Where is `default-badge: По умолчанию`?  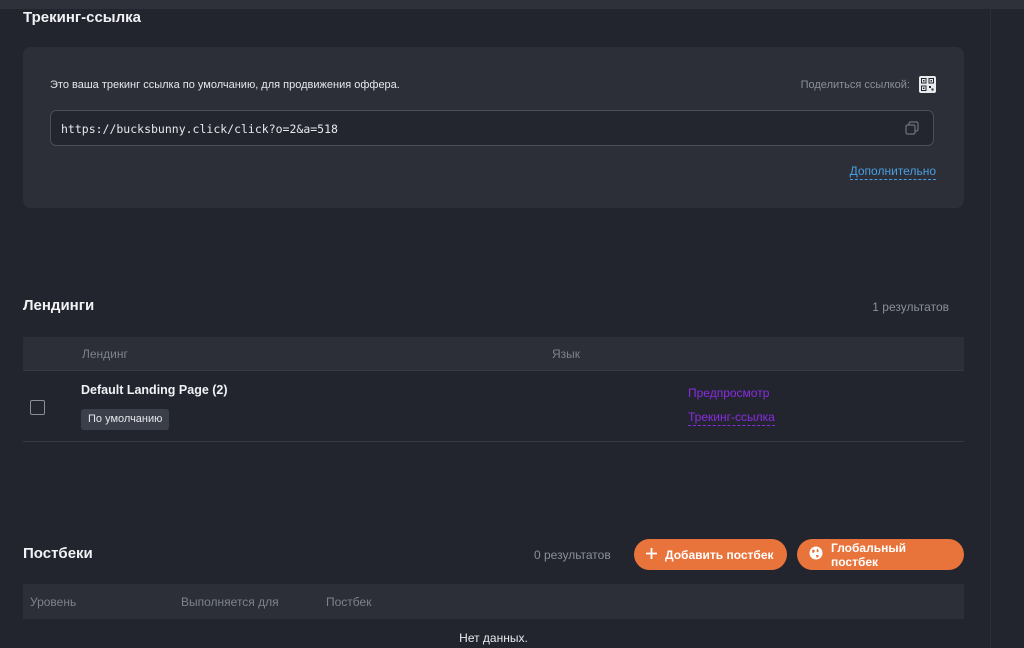 default-badge: По умолчанию is located at coordinates (125, 419).